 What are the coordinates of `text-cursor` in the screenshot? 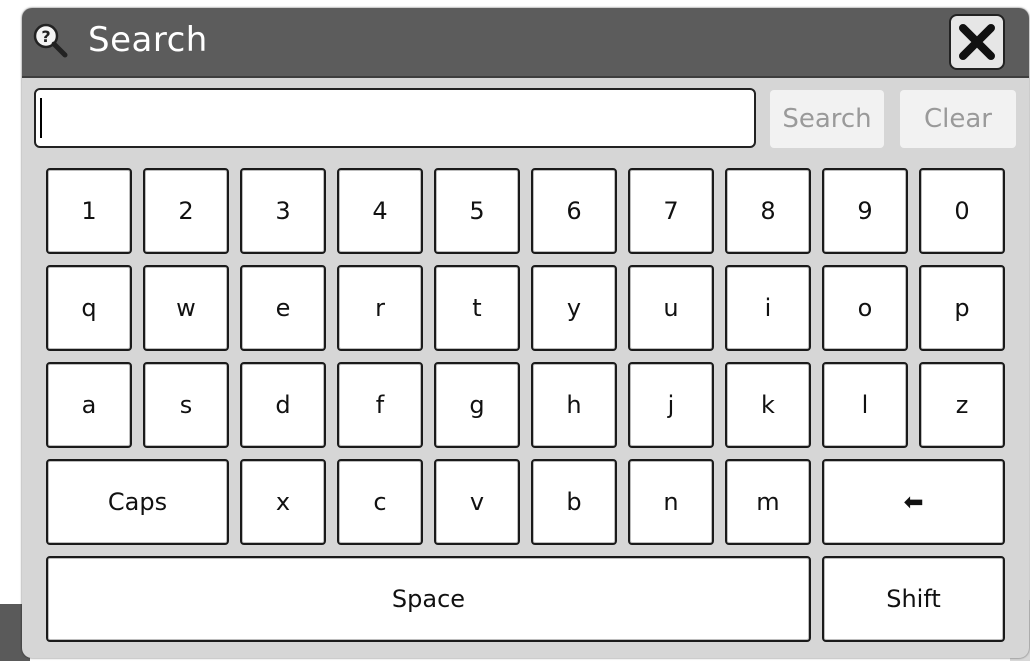 It's located at (41, 118).